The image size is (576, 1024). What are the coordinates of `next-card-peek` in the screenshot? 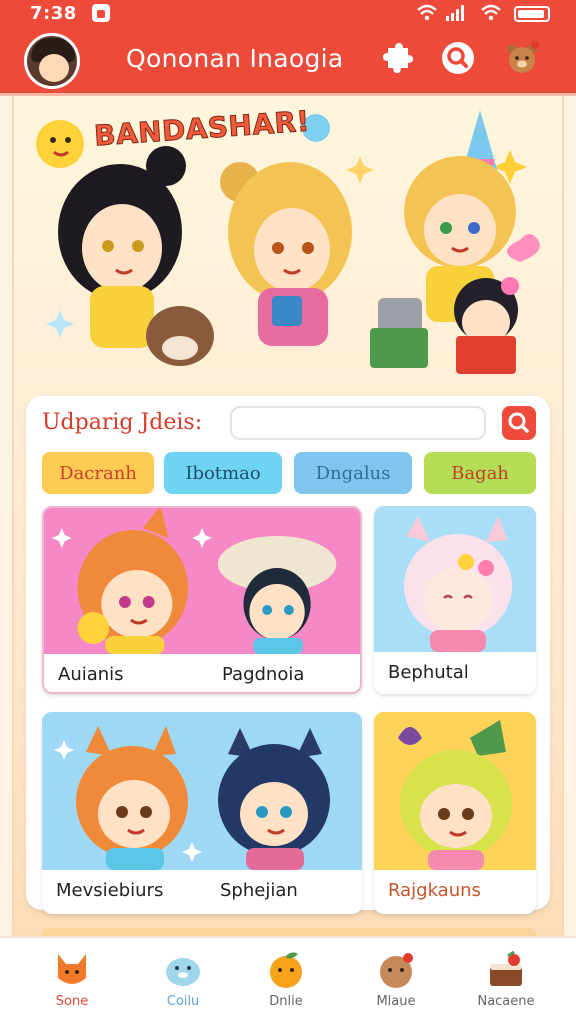 It's located at (289, 932).